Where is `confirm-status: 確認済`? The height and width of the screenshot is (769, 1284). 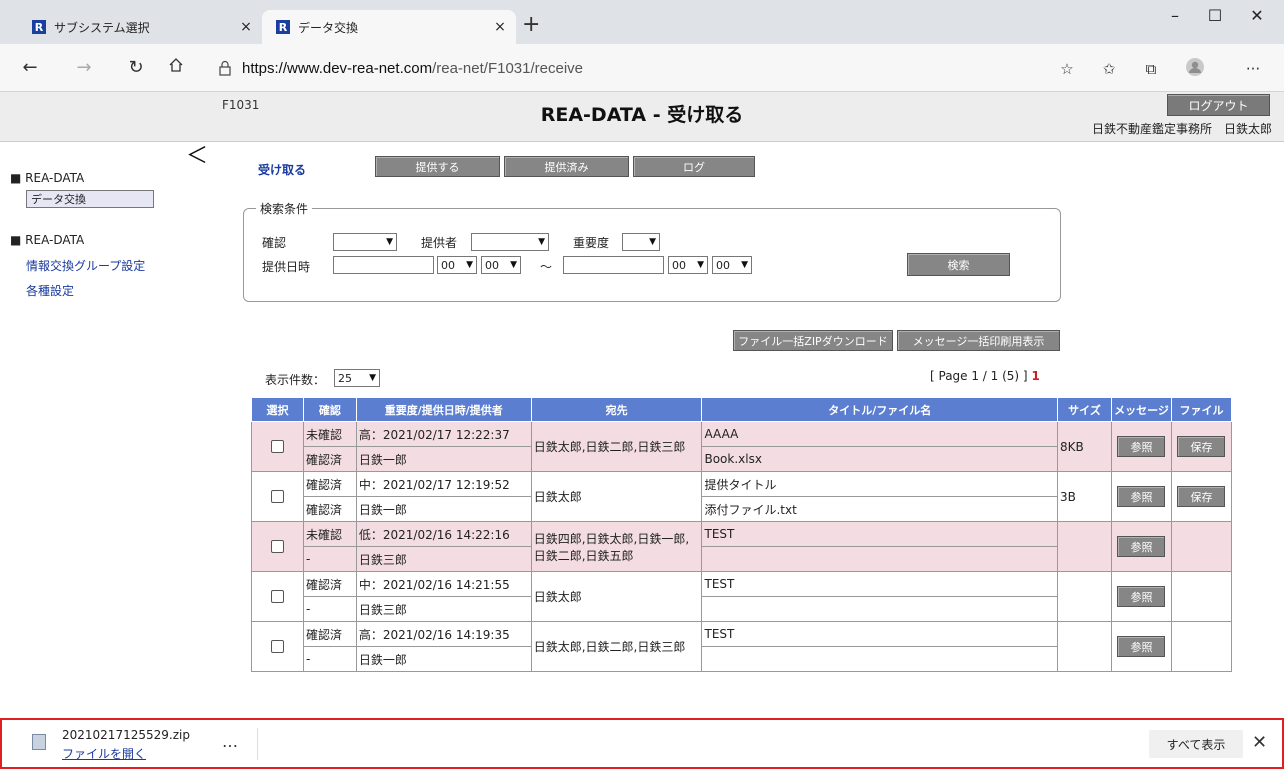
confirm-status: 確認済 is located at coordinates (329, 634).